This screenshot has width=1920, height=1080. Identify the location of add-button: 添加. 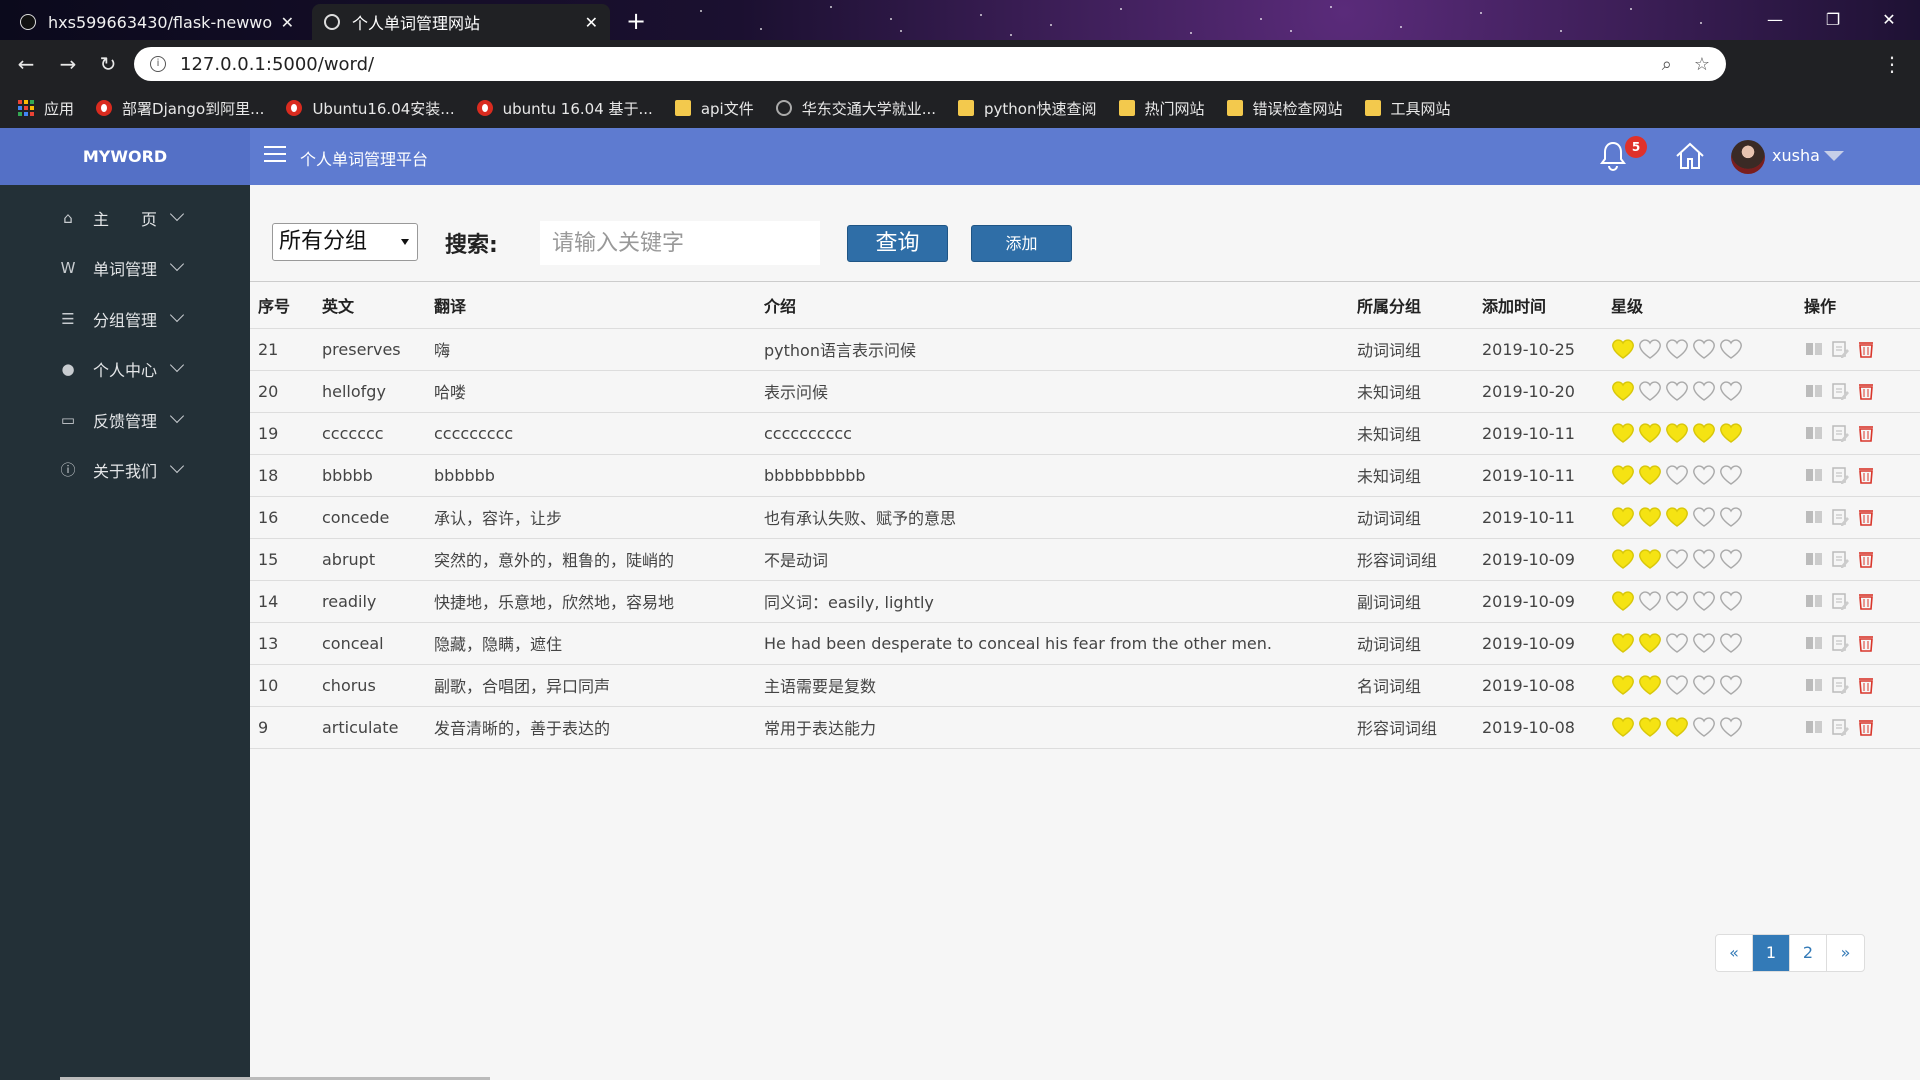
(1021, 243).